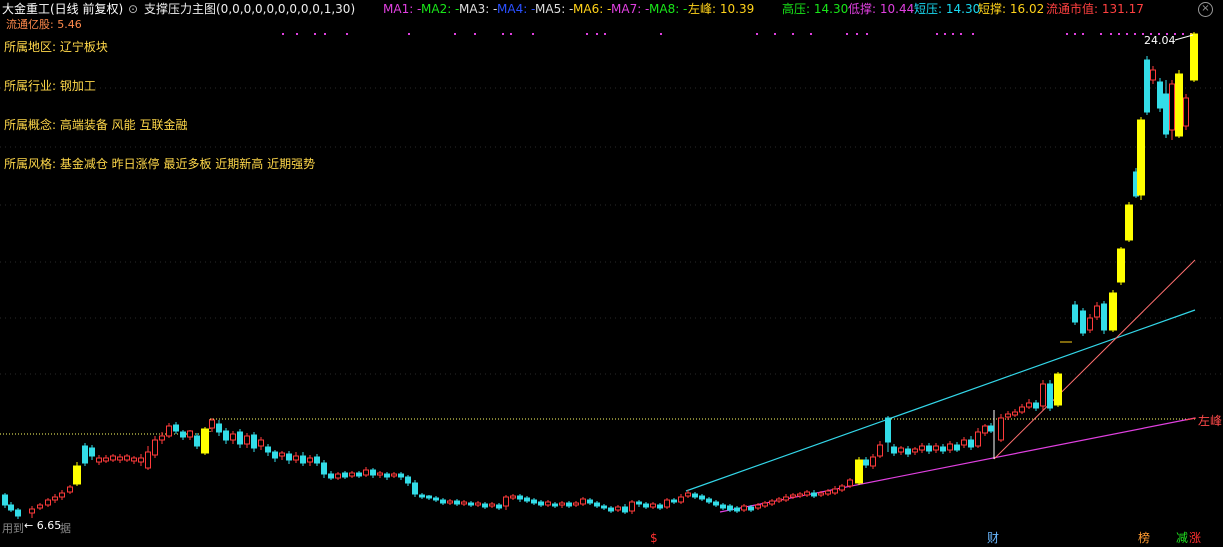 The width and height of the screenshot is (1223, 547). What do you see at coordinates (1195, 538) in the screenshot?
I see `limit-up-marker: 涨` at bounding box center [1195, 538].